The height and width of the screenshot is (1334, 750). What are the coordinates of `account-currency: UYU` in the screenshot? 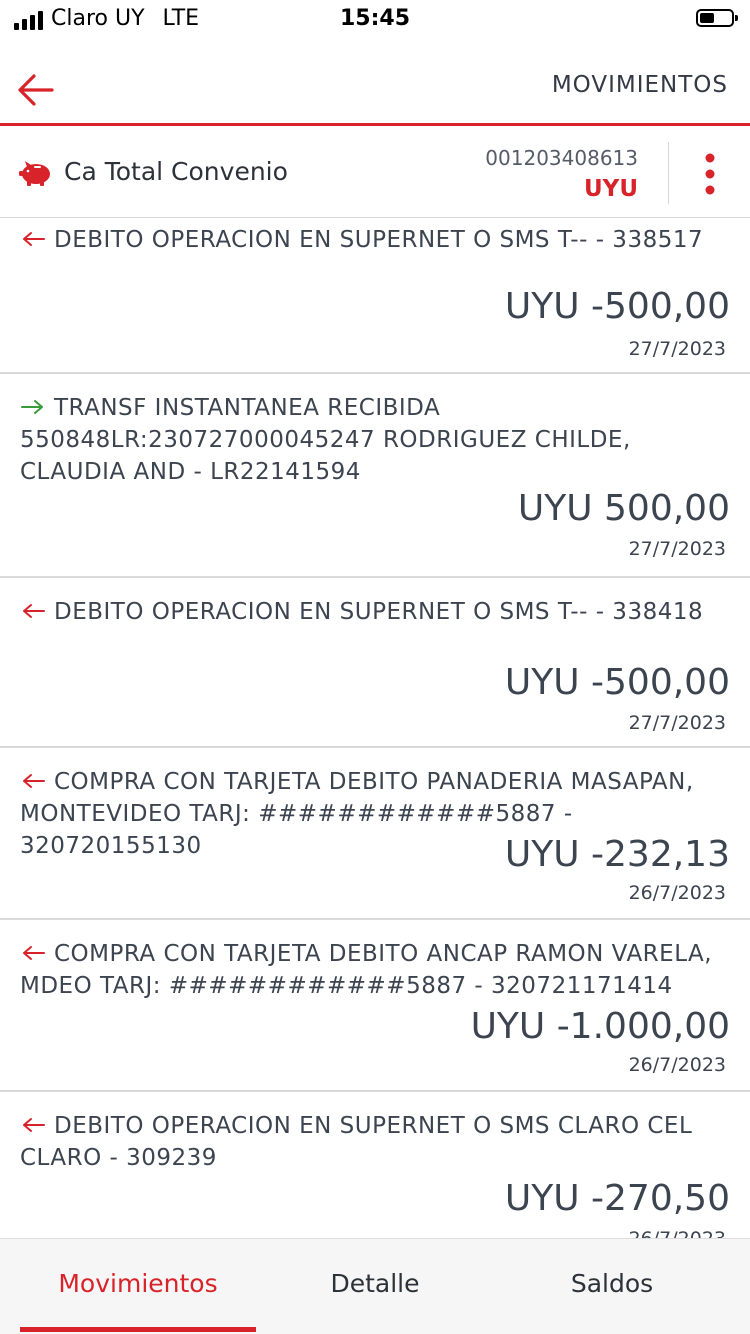 It's located at (610, 189).